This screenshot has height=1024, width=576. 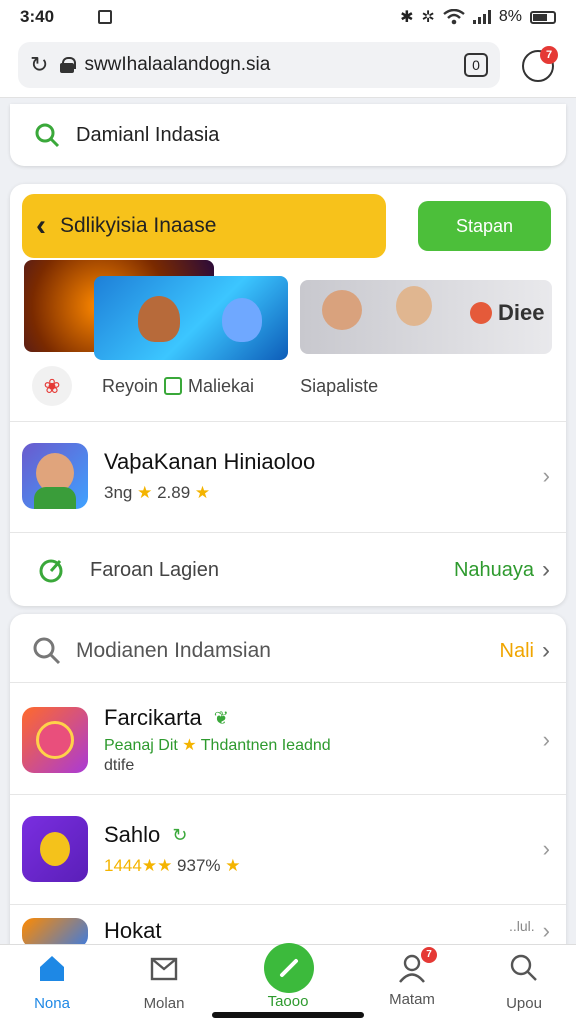 What do you see at coordinates (521, 312) in the screenshot?
I see `brand-name: Diee` at bounding box center [521, 312].